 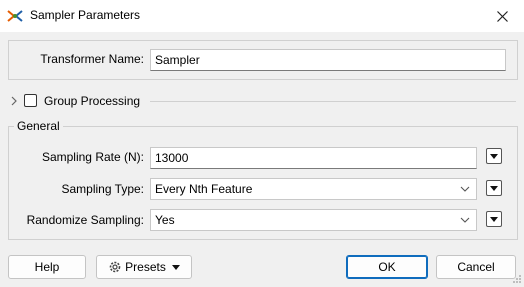 What do you see at coordinates (313, 220) in the screenshot?
I see `randomize-sampling-select: Yes` at bounding box center [313, 220].